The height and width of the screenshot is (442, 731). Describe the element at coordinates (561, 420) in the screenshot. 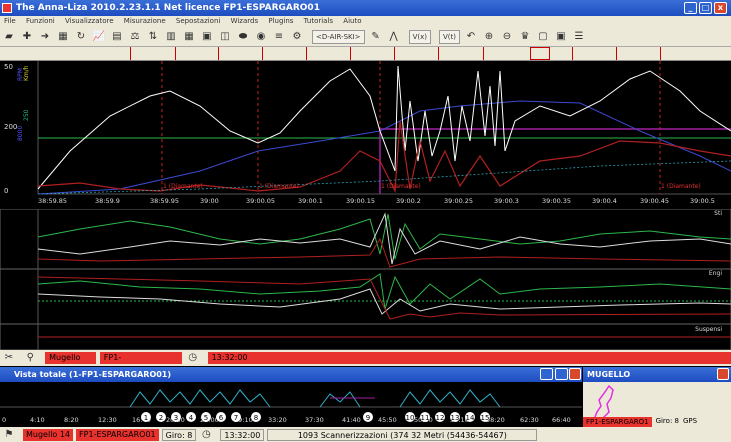

I see `vista-x-tick: 66:40` at that location.